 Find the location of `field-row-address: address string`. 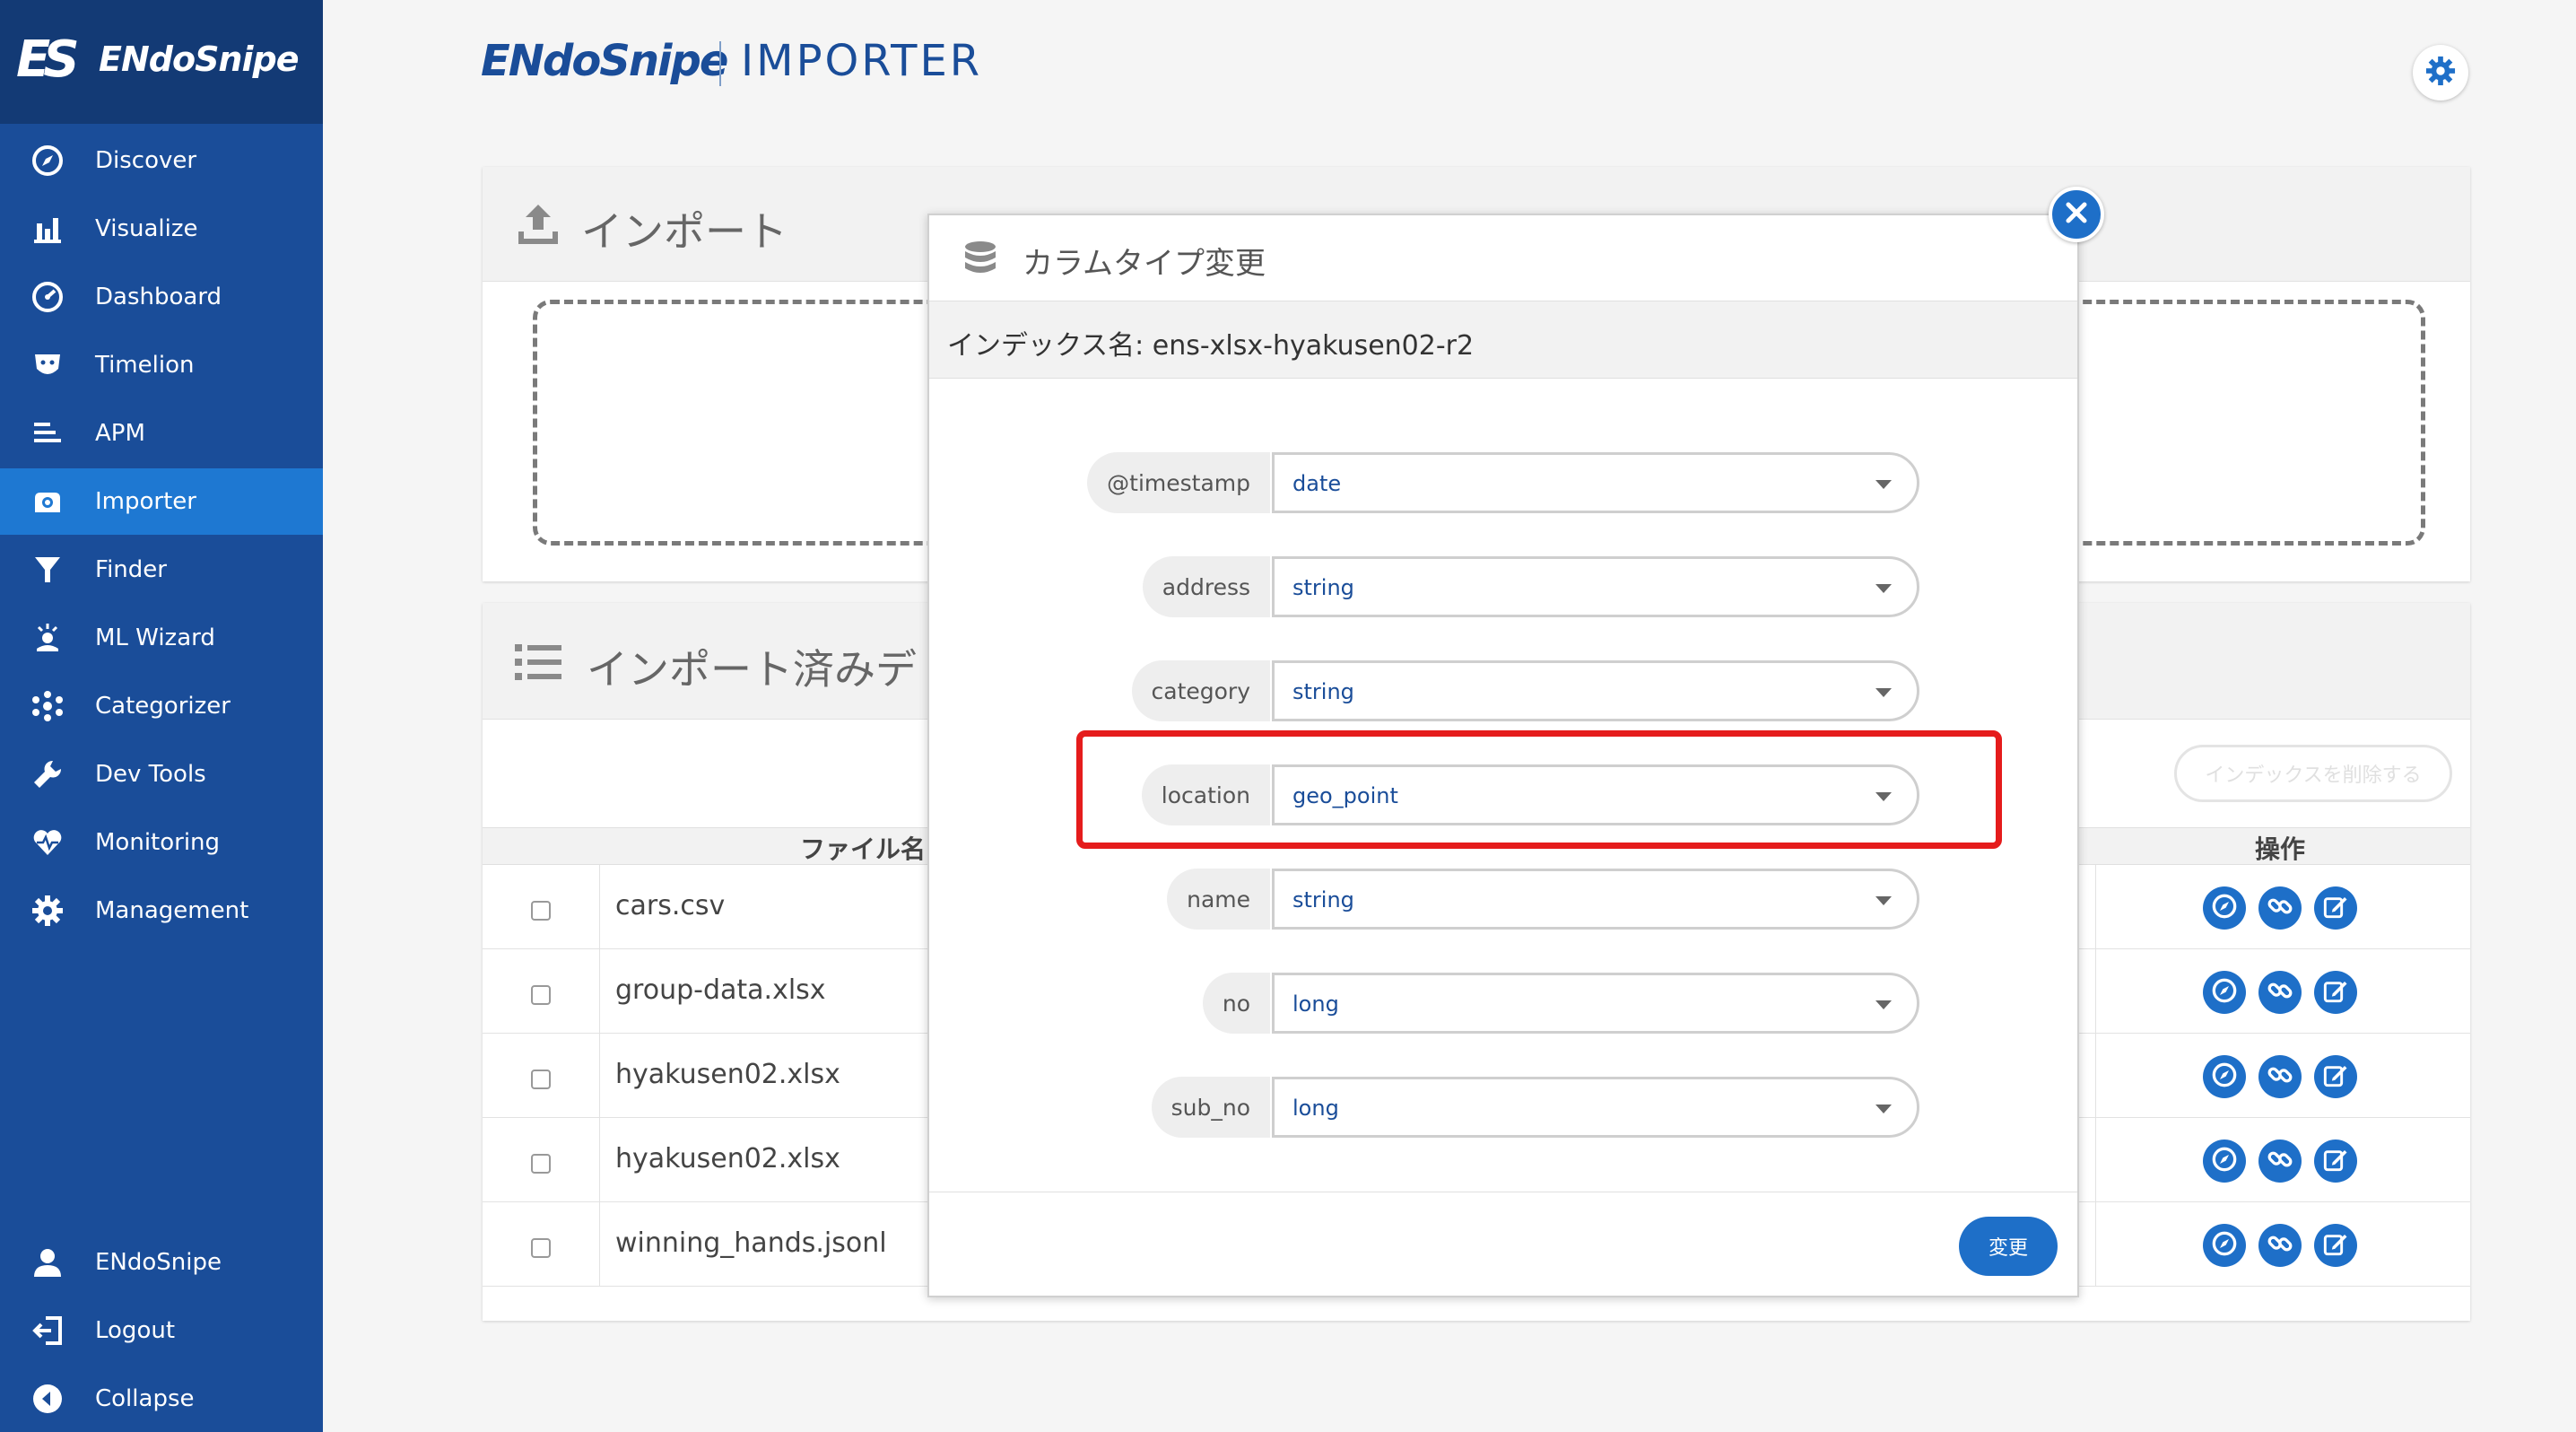

field-row-address: address string is located at coordinates (1503, 586).